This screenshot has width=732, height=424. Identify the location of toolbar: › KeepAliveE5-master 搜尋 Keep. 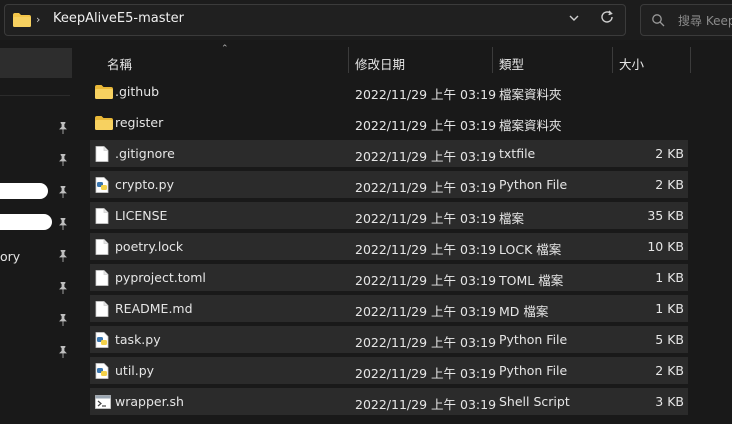
(366, 20).